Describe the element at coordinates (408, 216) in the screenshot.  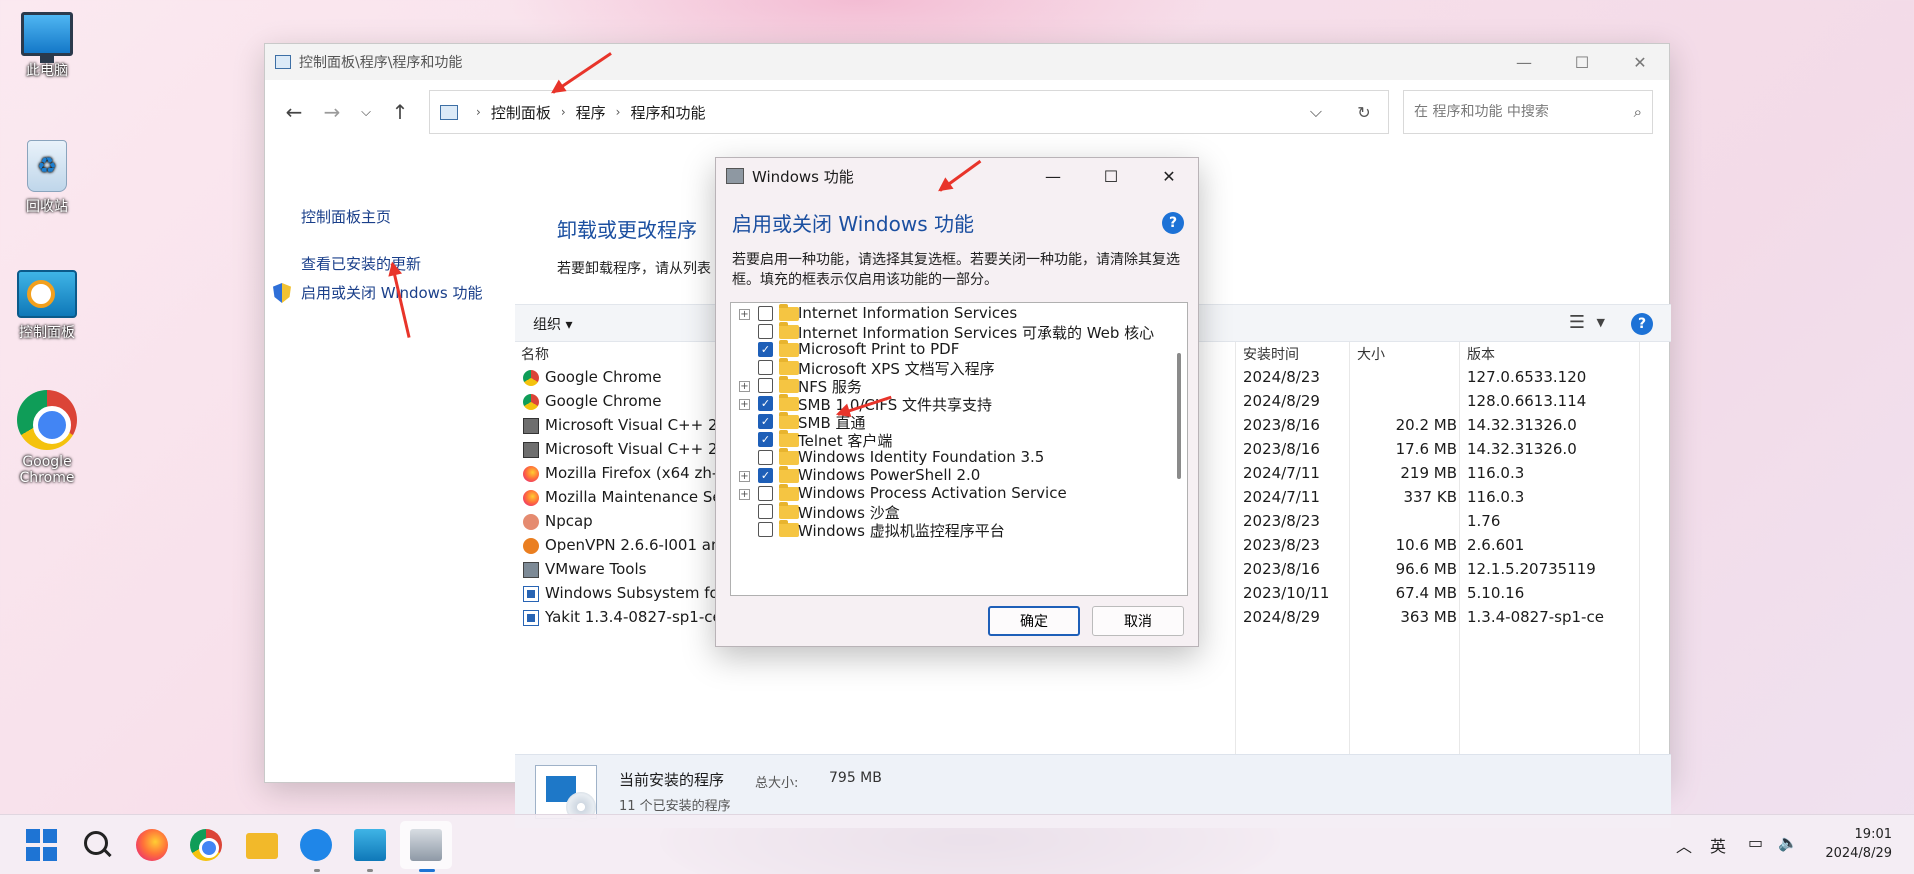
I see `link-control-panel-home: 控制面板主页` at that location.